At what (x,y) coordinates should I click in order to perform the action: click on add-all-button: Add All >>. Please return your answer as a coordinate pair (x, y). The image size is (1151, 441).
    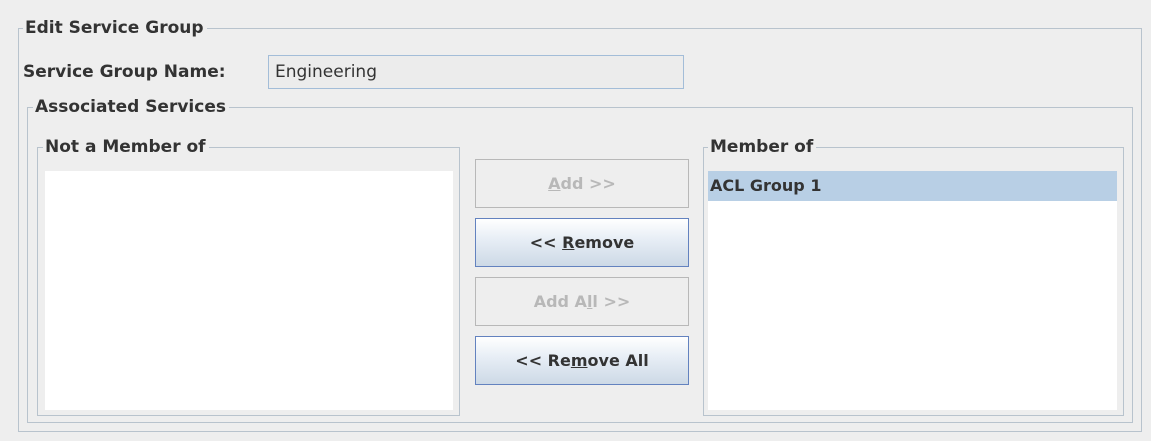
    Looking at the image, I should click on (582, 301).